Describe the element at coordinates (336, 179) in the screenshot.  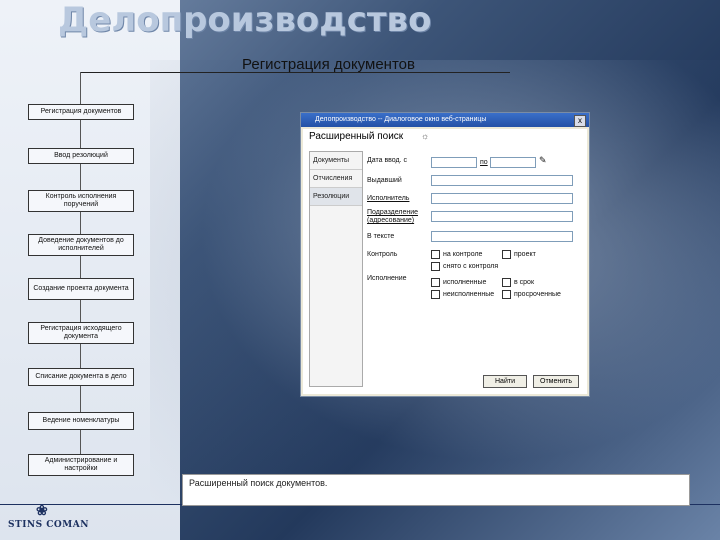
I see `tab-deductions: Отчисления` at that location.